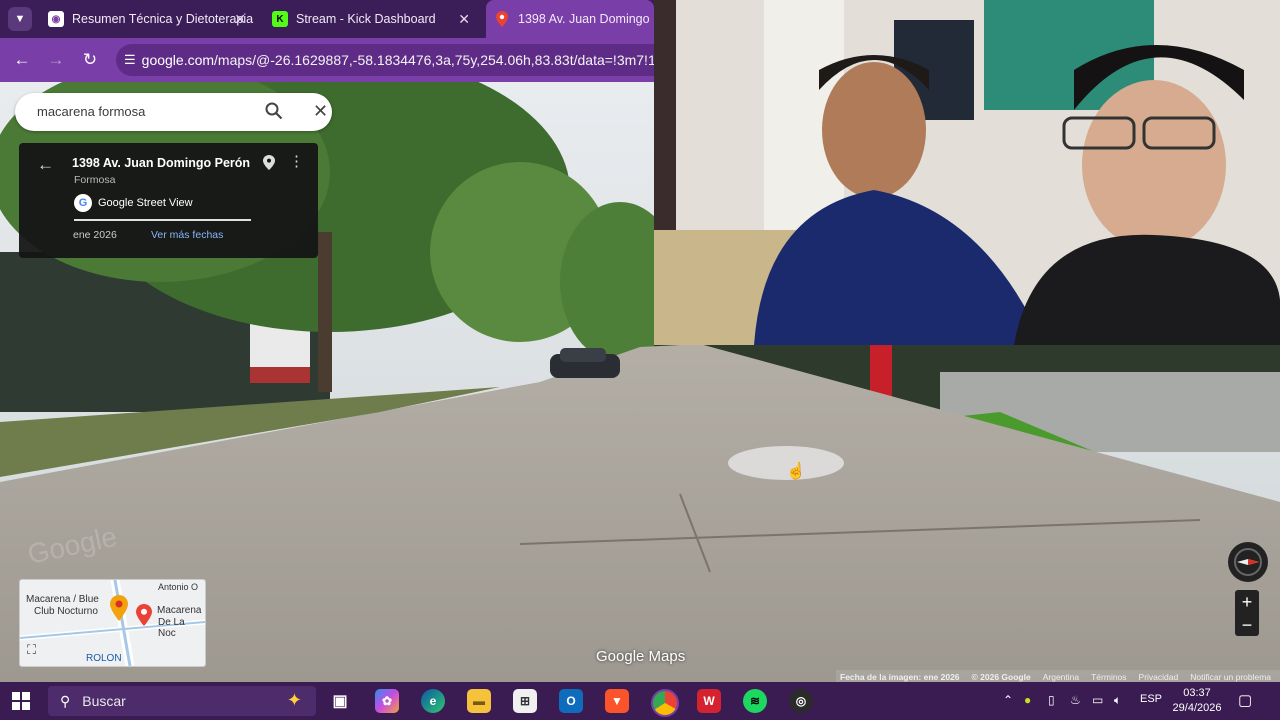  I want to click on tab-title: Resumen Técnica y Dietoterapia, so click(163, 19).